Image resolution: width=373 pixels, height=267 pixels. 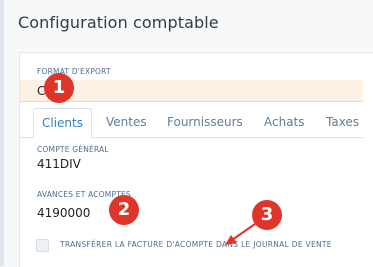 What do you see at coordinates (267, 215) in the screenshot?
I see `annotation-marker-3: 3` at bounding box center [267, 215].